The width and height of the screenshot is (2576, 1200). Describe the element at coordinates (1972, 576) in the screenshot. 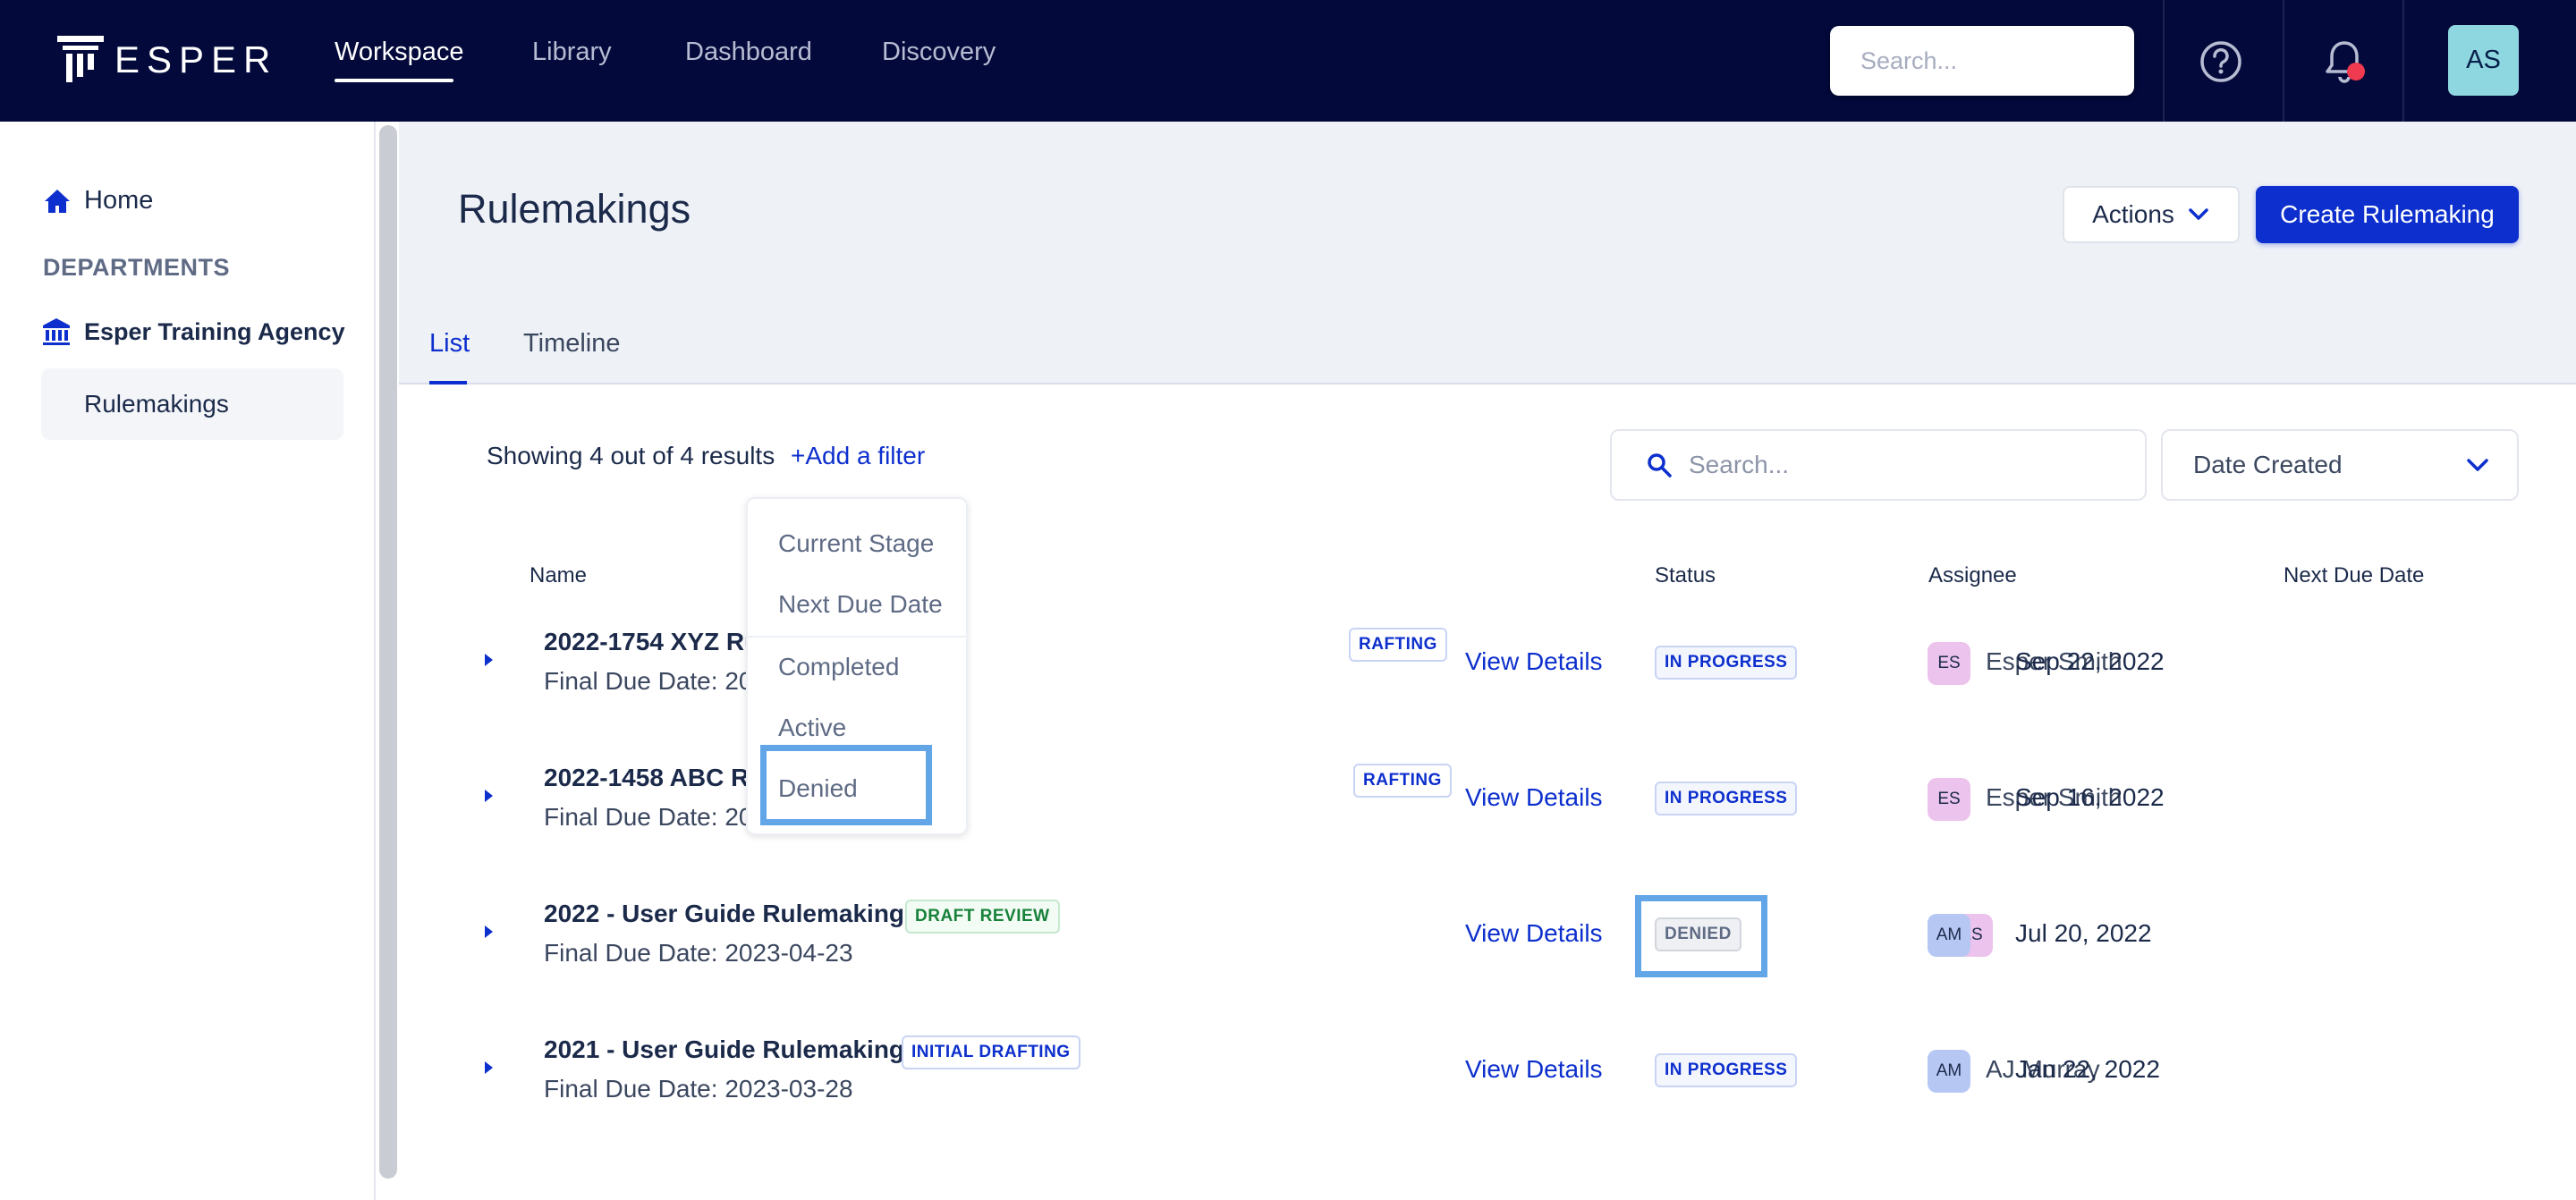

I see `column-header-assignee: Assignee` at that location.